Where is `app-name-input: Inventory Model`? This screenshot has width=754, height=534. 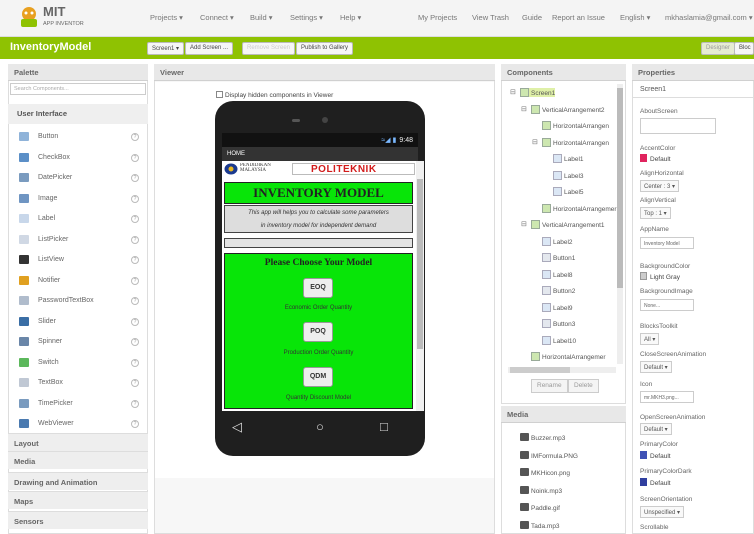 app-name-input: Inventory Model is located at coordinates (667, 243).